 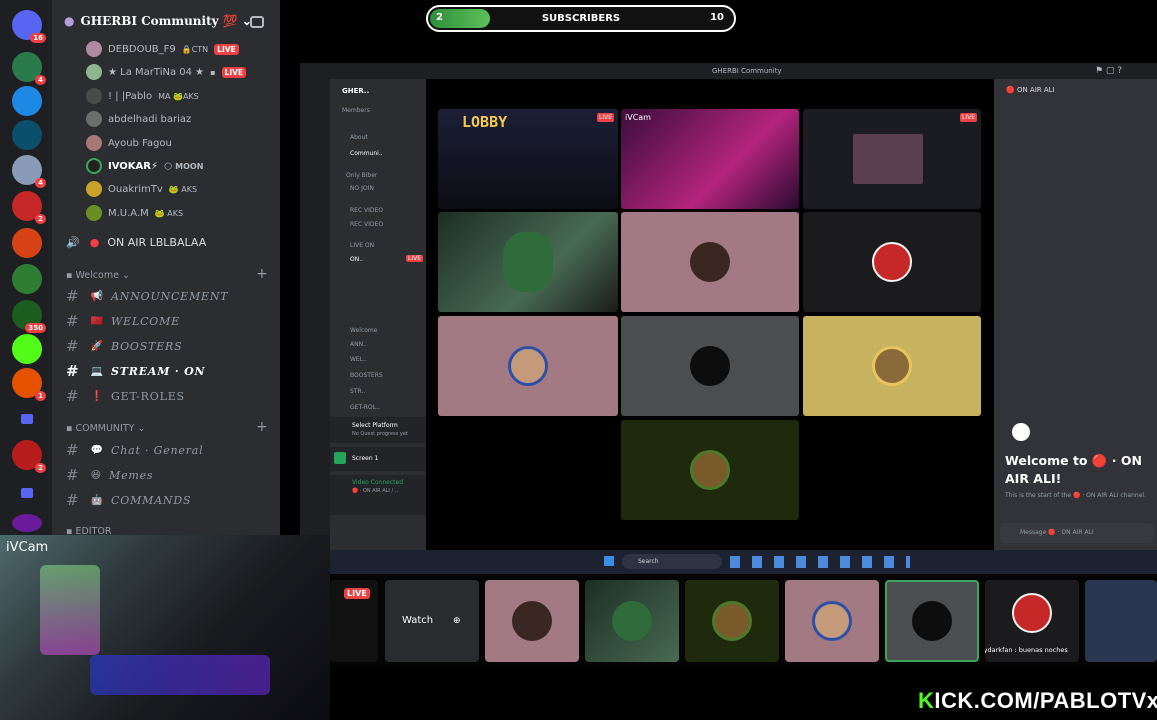 What do you see at coordinates (672, 561) in the screenshot?
I see `taskbar-search: Search` at bounding box center [672, 561].